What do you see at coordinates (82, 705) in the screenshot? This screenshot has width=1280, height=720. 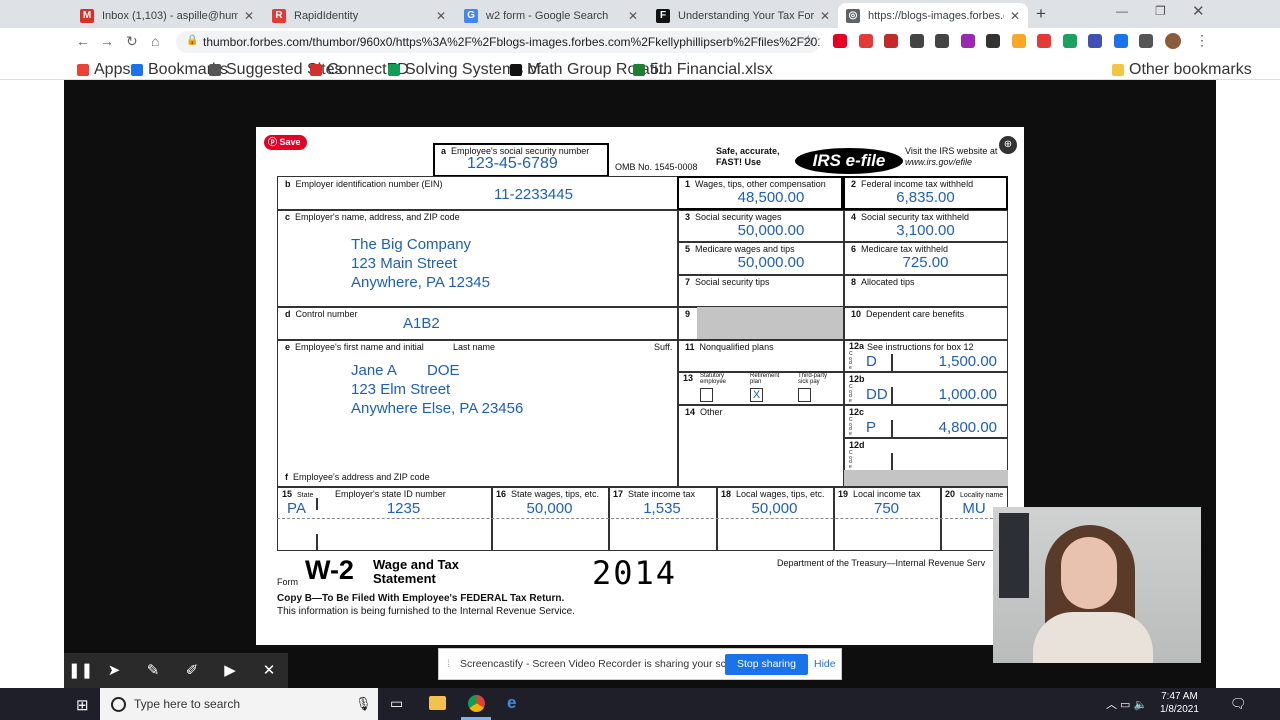 I see `windows-start-icon: ⊞` at bounding box center [82, 705].